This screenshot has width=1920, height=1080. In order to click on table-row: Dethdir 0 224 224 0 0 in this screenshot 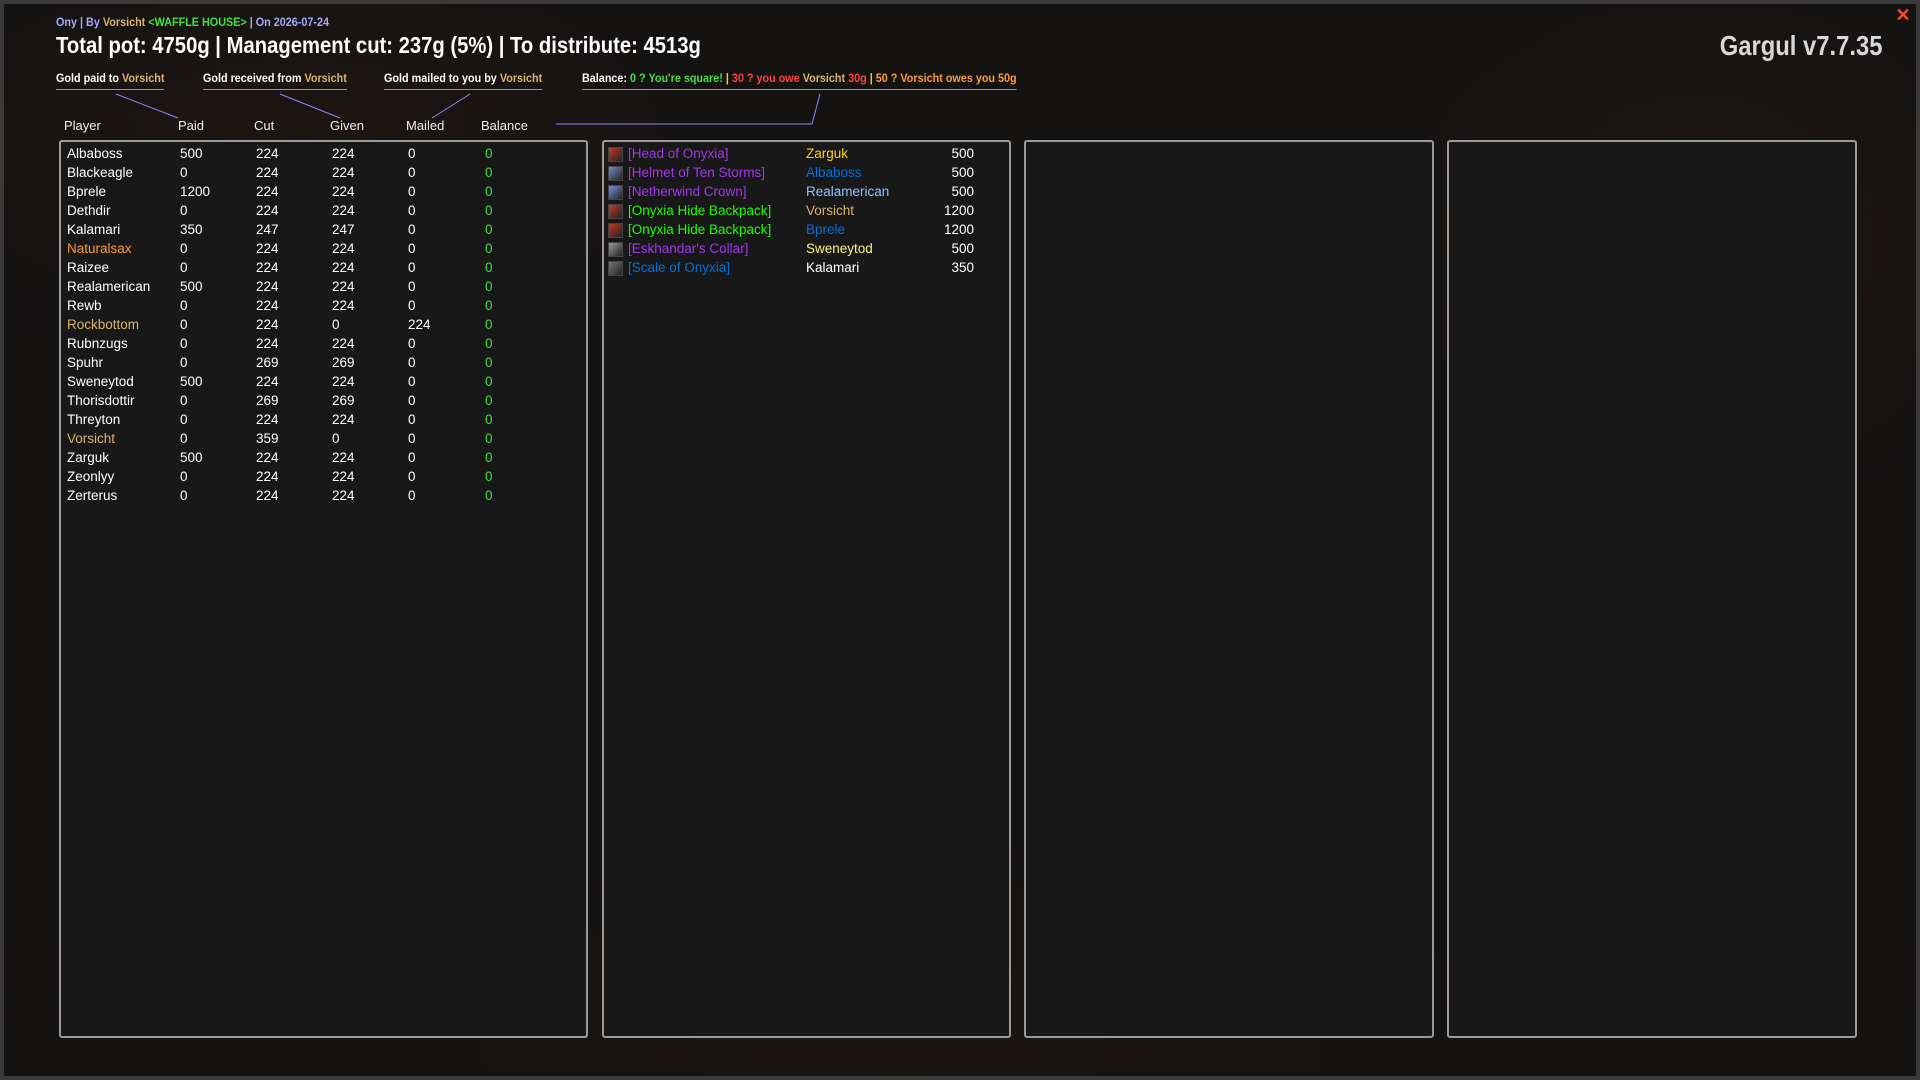, I will do `click(321, 212)`.